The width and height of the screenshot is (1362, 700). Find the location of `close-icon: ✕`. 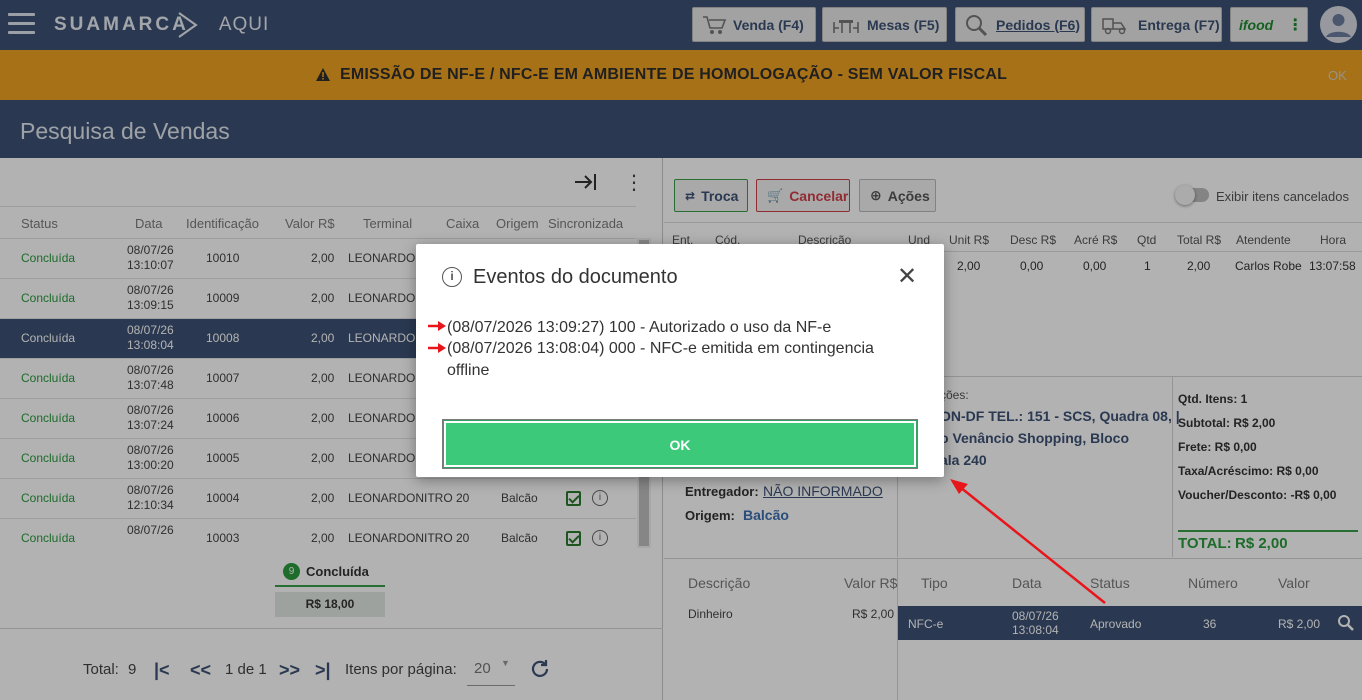

close-icon: ✕ is located at coordinates (907, 276).